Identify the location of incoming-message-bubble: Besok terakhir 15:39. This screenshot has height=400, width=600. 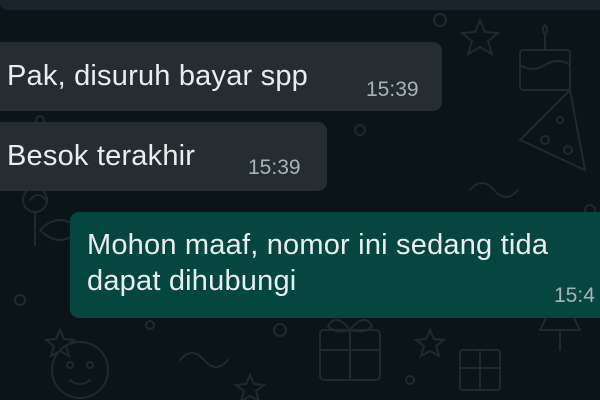
(163, 156).